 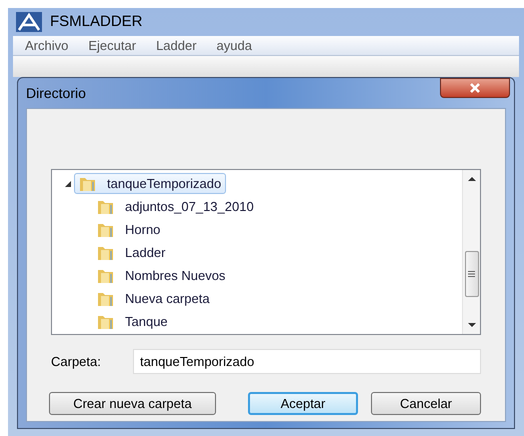 I want to click on dialog-button: Aceptar, so click(x=303, y=403).